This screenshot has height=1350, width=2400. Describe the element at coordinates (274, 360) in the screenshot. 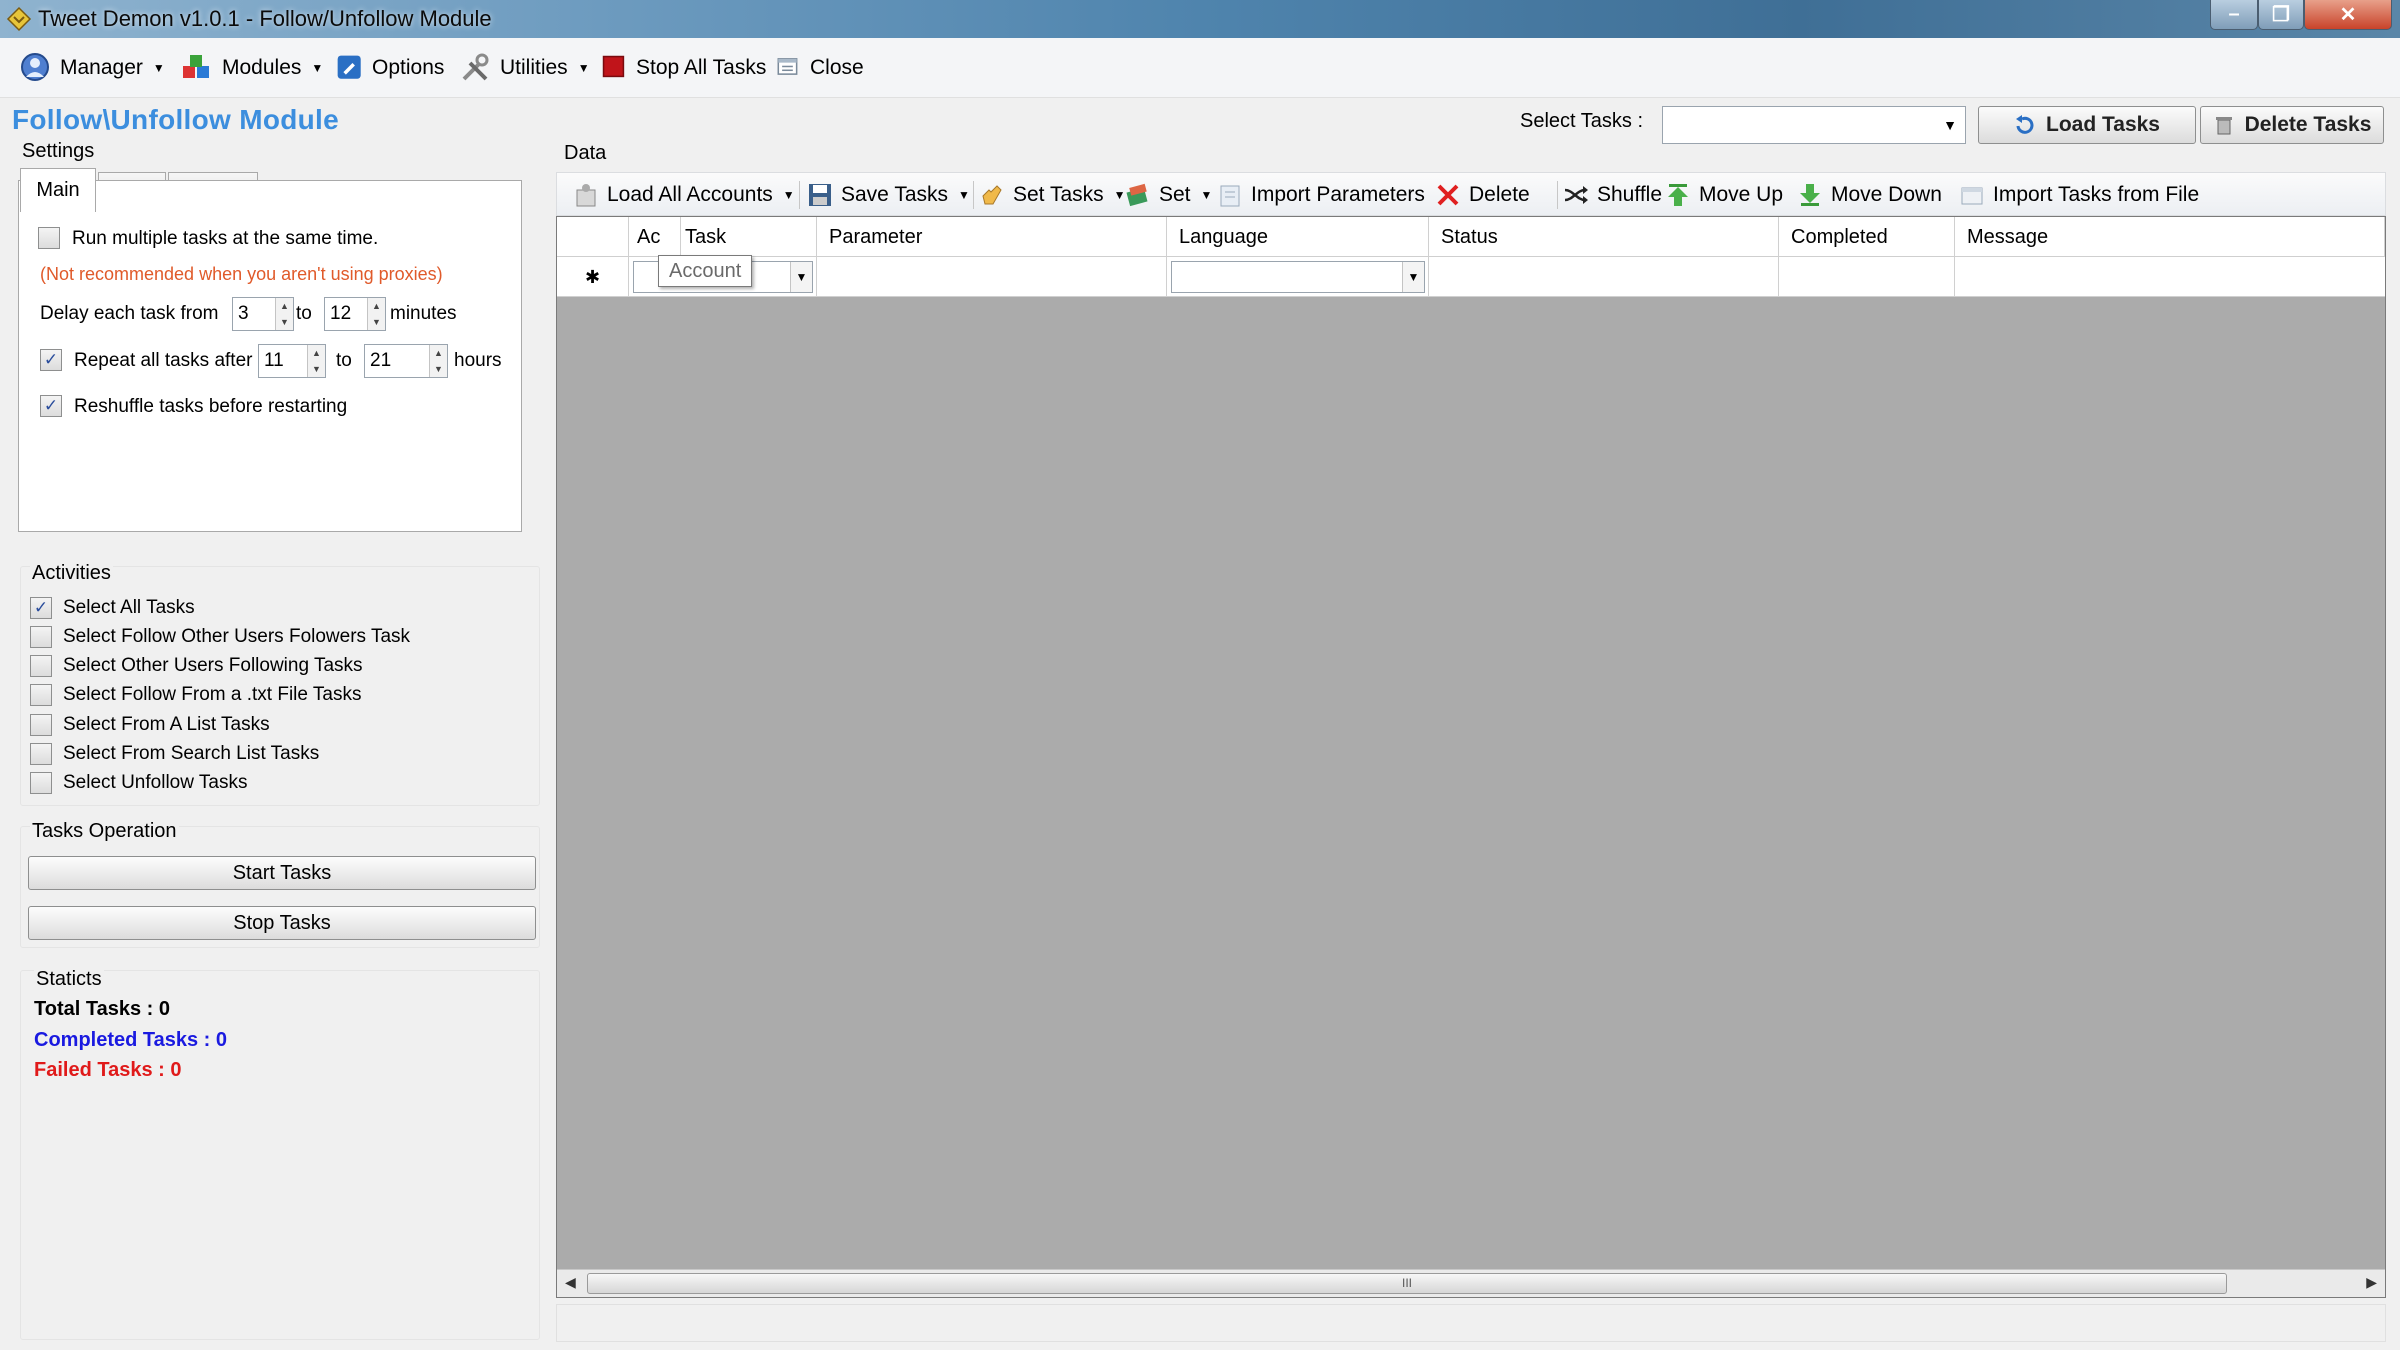

I see `repeat-from-value: 11` at that location.